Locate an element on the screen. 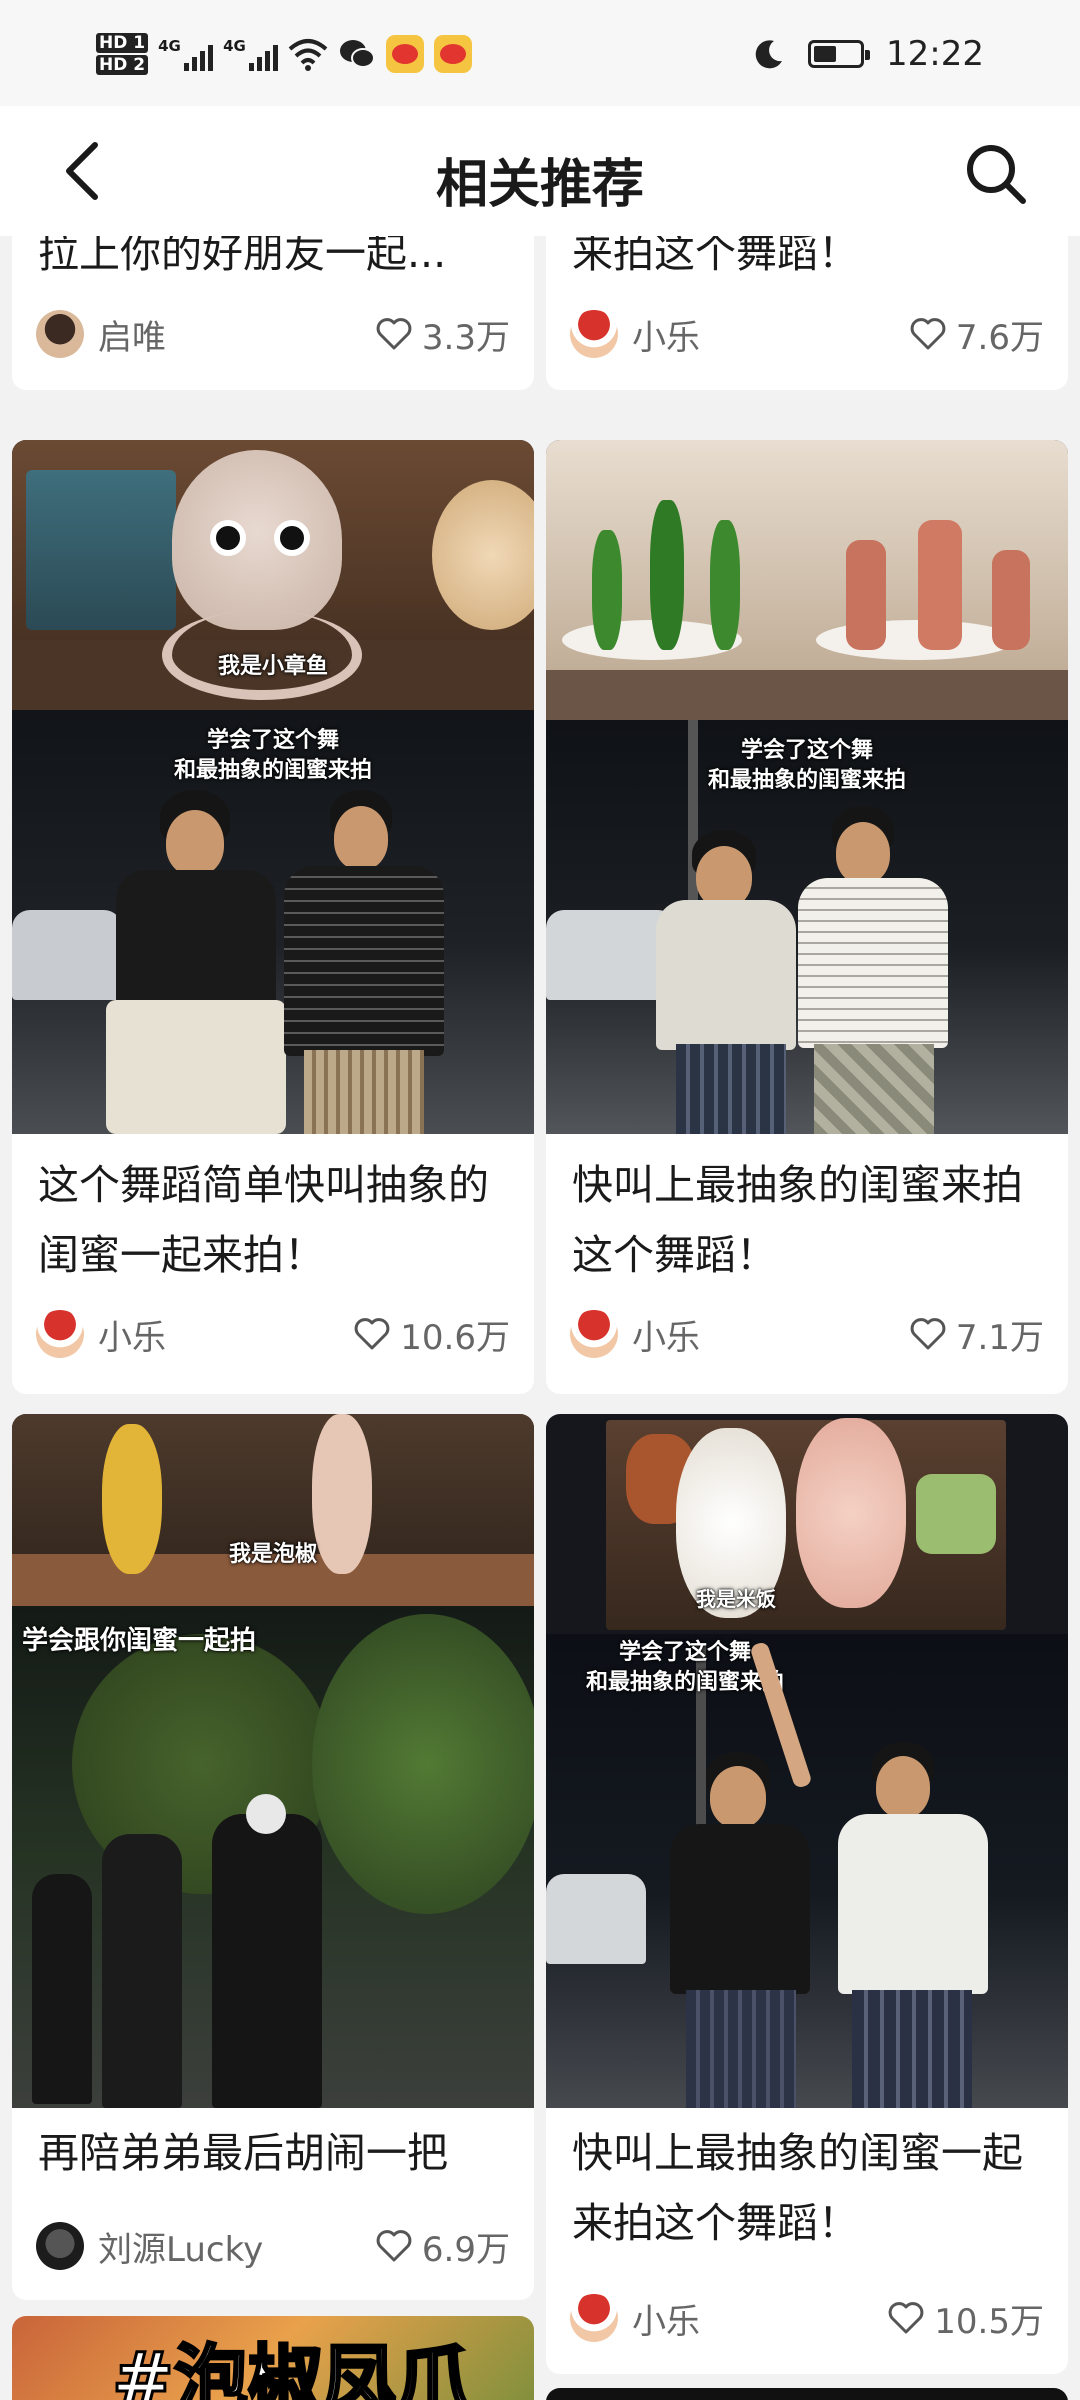  overlay-caption: 学会跟你闺蜜一起拍 is located at coordinates (139, 1641).